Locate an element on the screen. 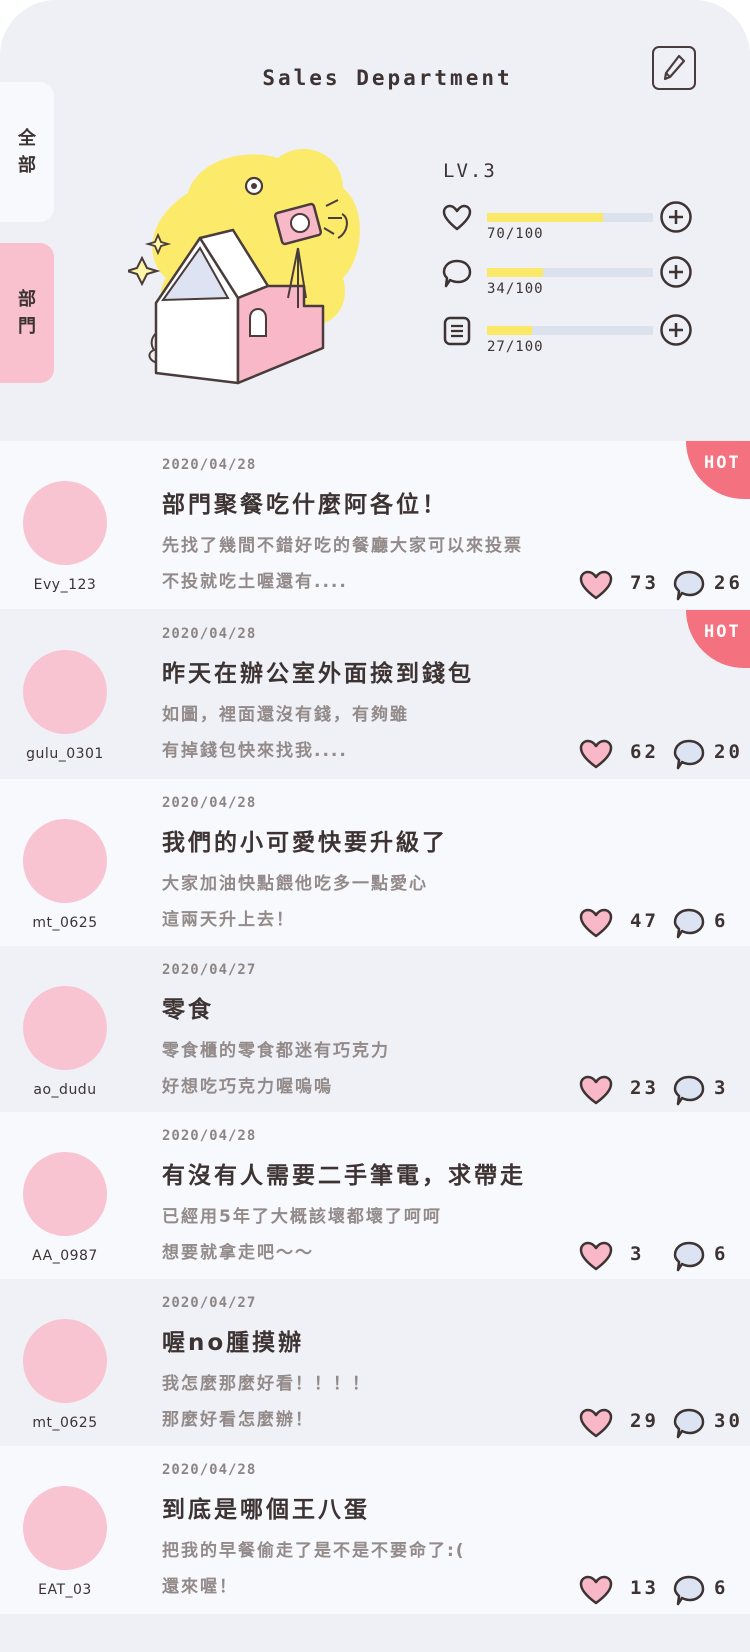  comment-progress-fill is located at coordinates (515, 272).